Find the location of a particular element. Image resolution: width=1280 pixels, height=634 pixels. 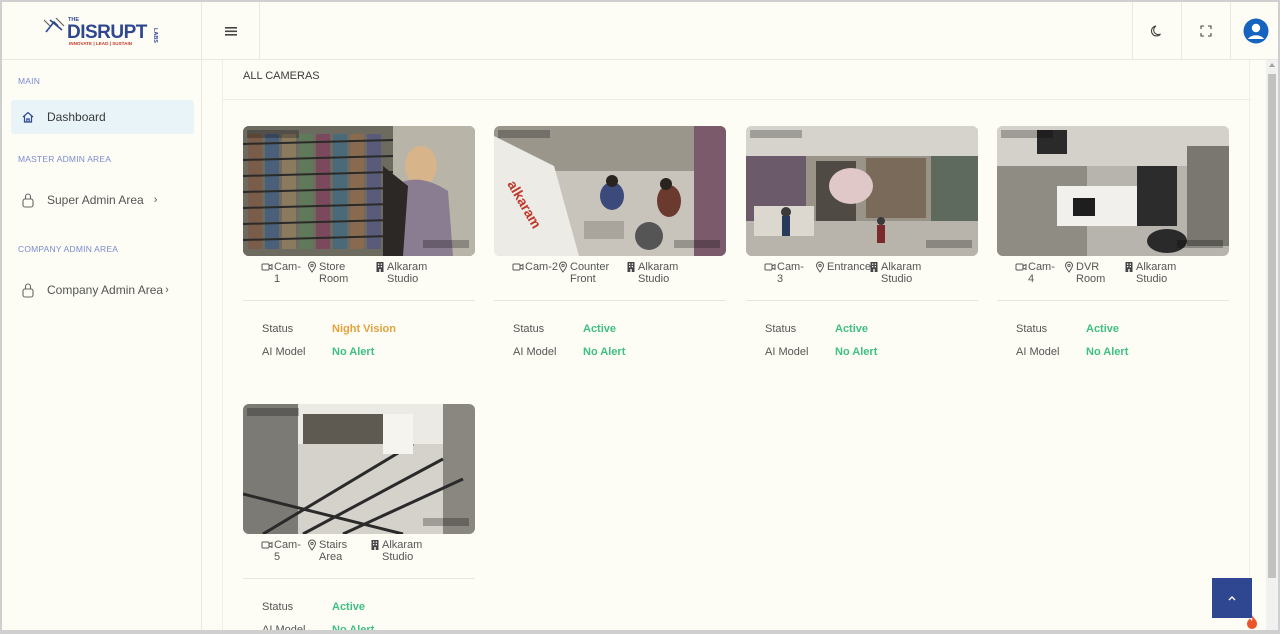

svg-text: DISRUPT is located at coordinates (107, 32).